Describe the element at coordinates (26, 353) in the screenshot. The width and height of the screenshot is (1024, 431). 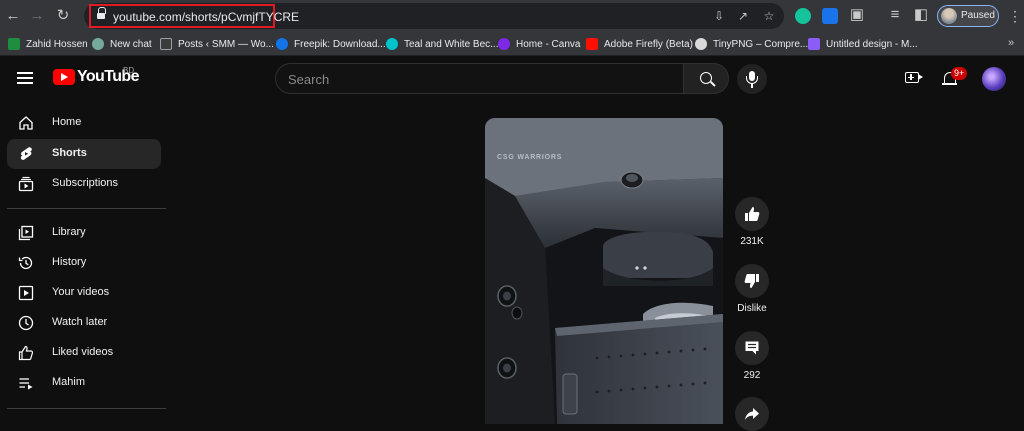
I see `liked-videos-icon` at that location.